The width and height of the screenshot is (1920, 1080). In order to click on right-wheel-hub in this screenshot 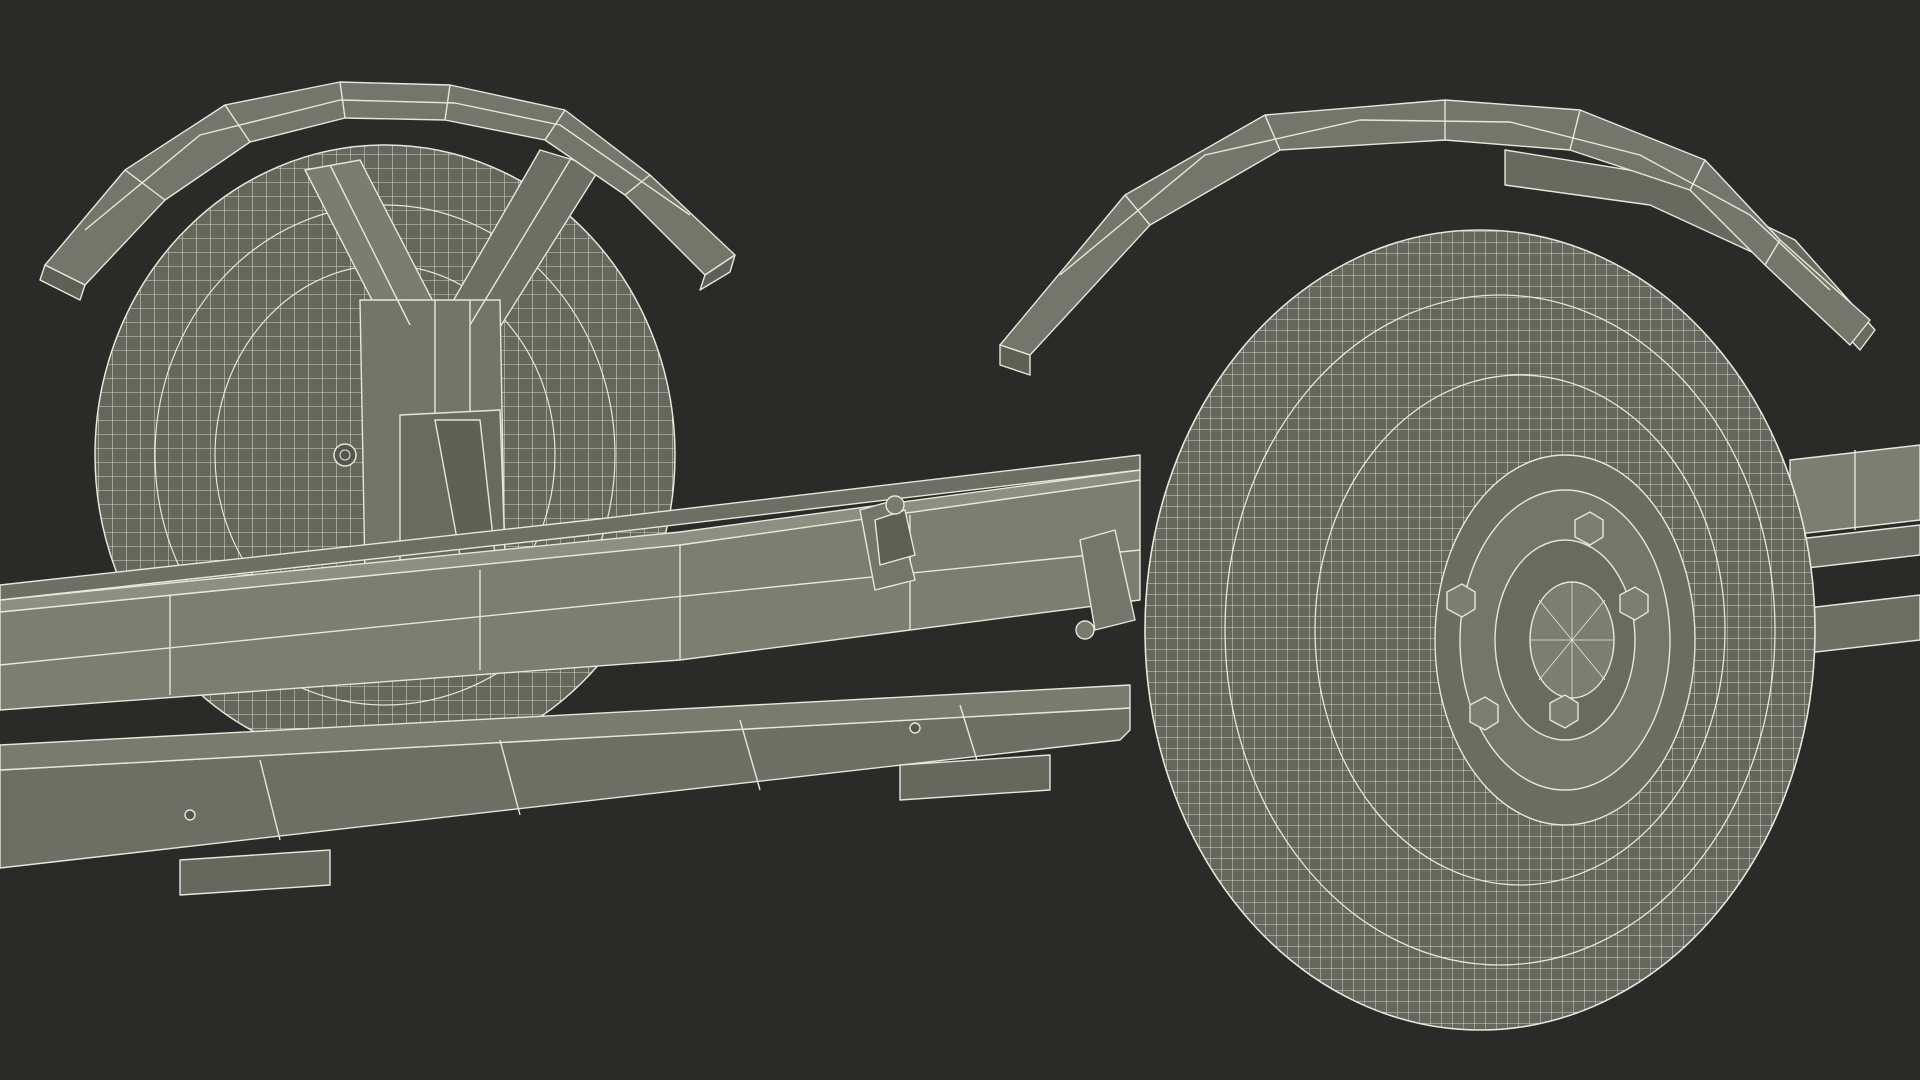, I will do `click(1565, 640)`.